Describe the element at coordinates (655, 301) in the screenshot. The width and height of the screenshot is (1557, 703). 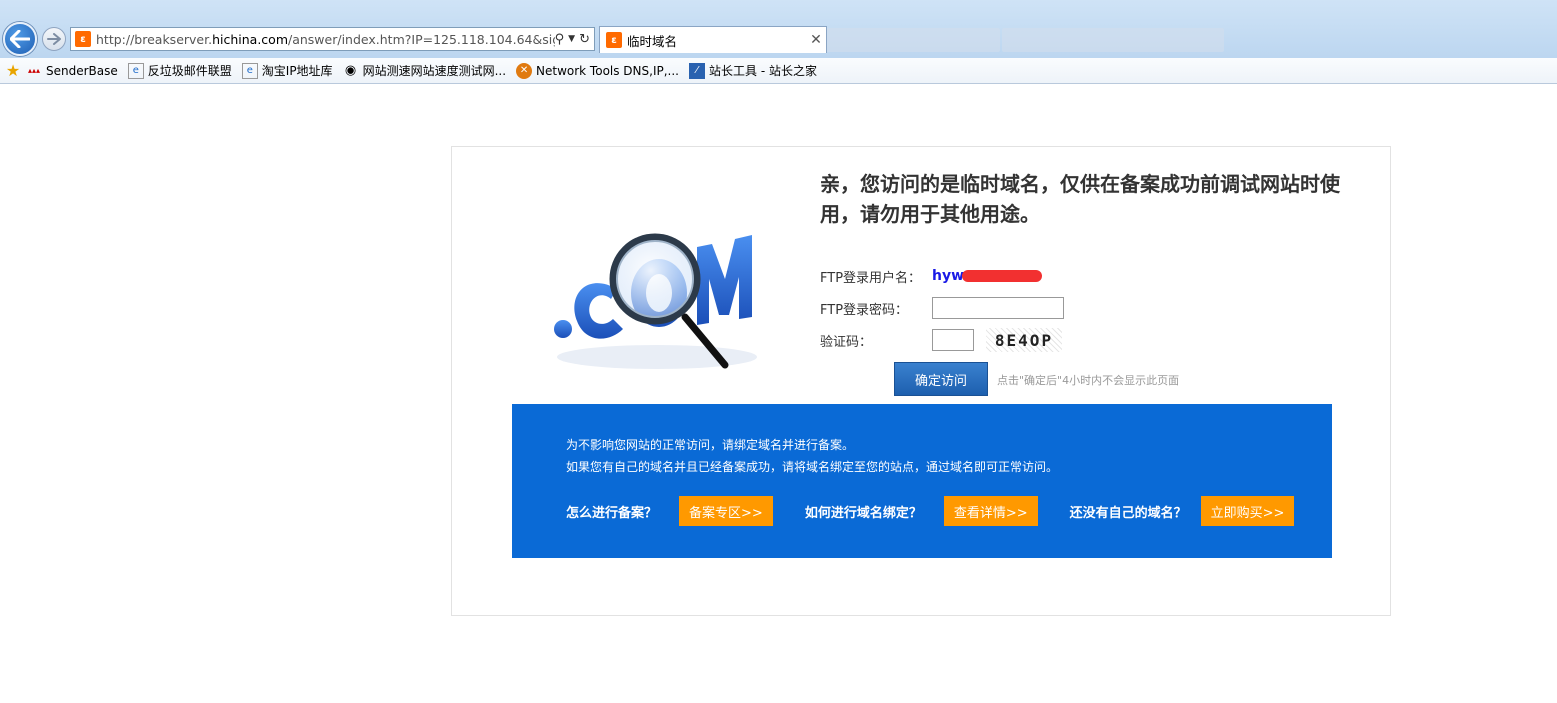
I see `dot-com-magnifier-image` at that location.